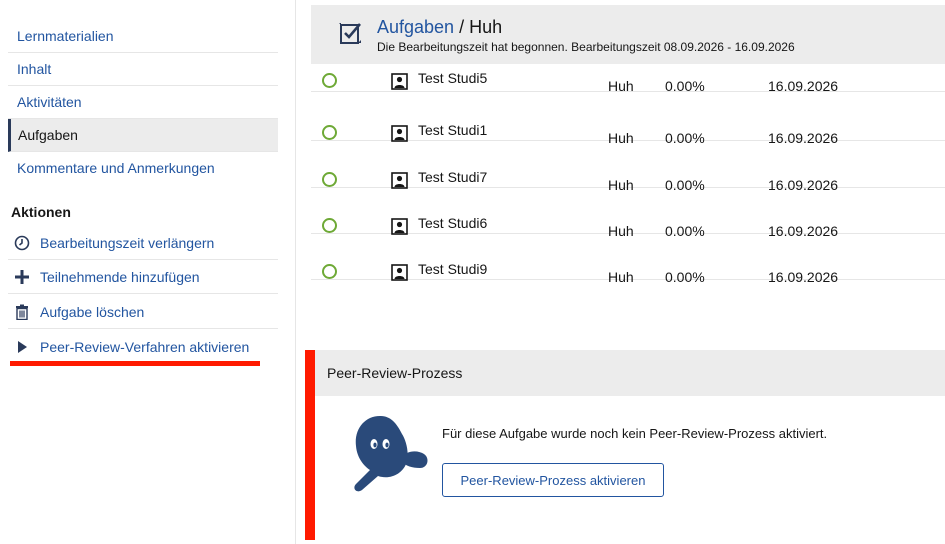 This screenshot has height=544, width=945. I want to click on participant-row: Test Studi6 Huh 0.00% 16.09.2026, so click(628, 213).